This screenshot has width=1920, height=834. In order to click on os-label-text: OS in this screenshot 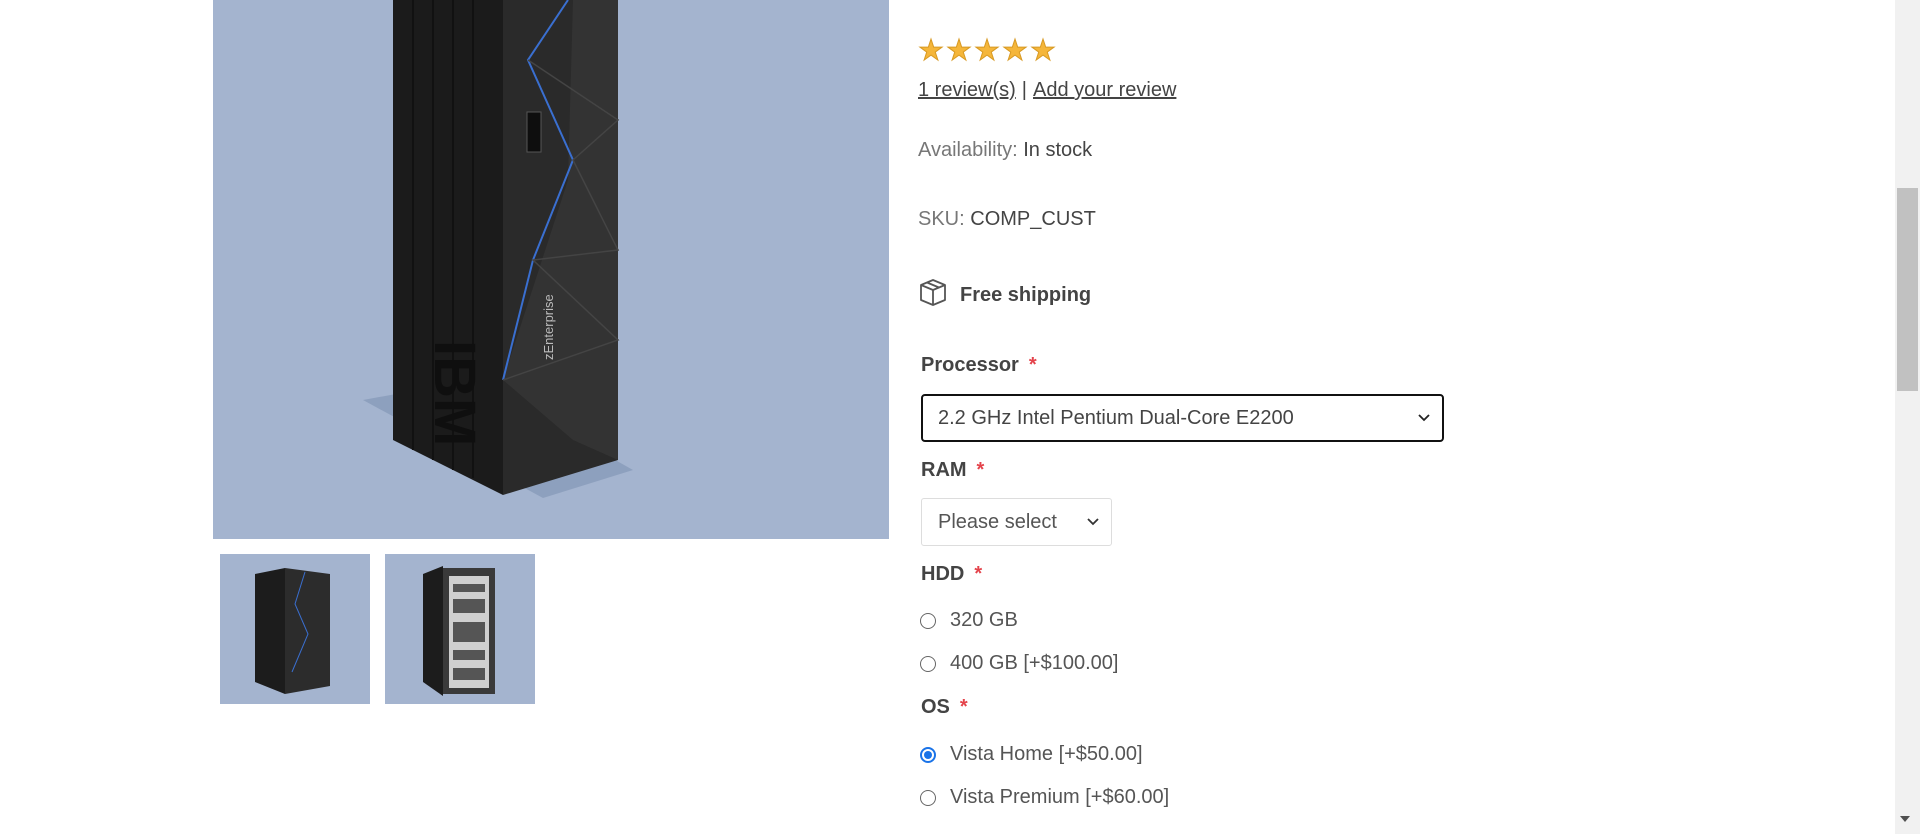, I will do `click(935, 707)`.